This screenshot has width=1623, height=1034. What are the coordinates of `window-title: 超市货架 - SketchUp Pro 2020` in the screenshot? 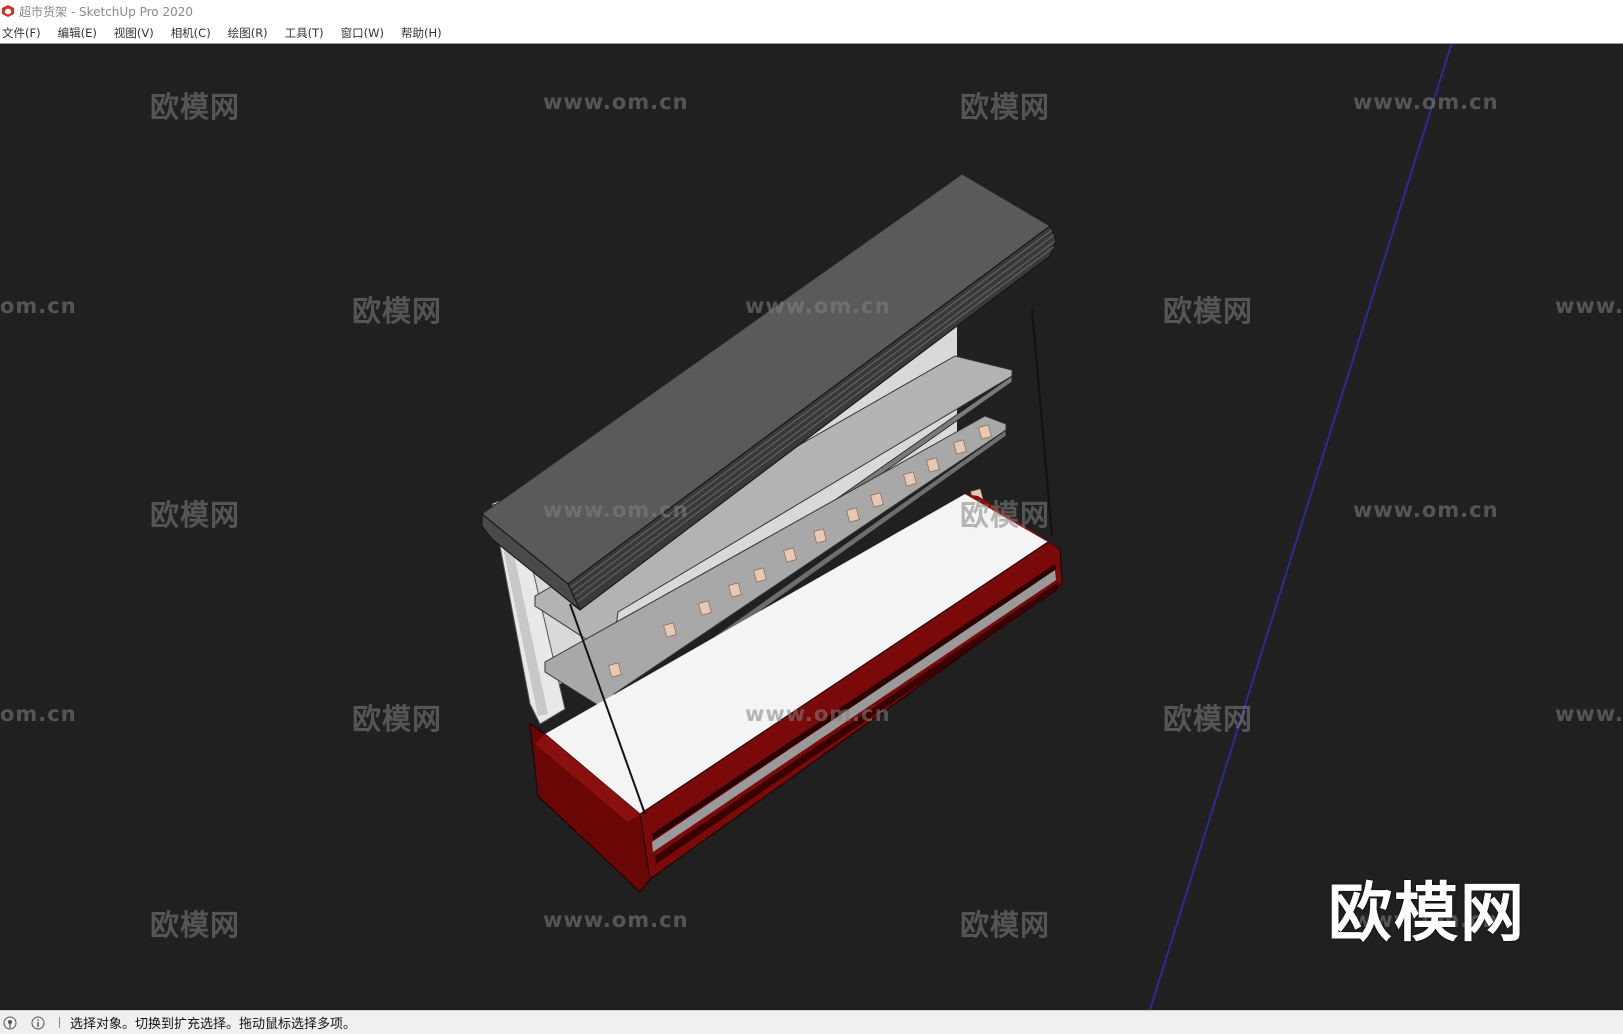 It's located at (106, 11).